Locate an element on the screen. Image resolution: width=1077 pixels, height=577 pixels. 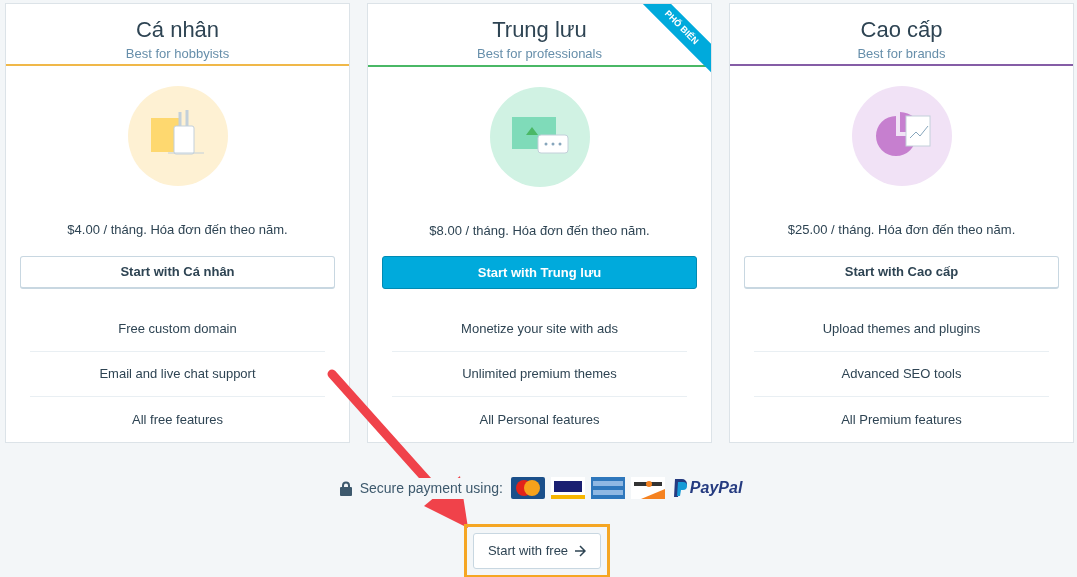
paypal-text: PayPal is located at coordinates (716, 488).